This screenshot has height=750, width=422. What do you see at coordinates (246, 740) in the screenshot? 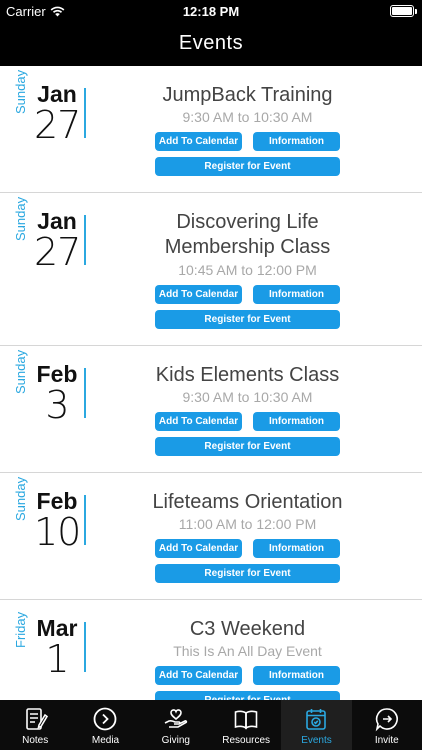
I see `tab-label: Resources` at bounding box center [246, 740].